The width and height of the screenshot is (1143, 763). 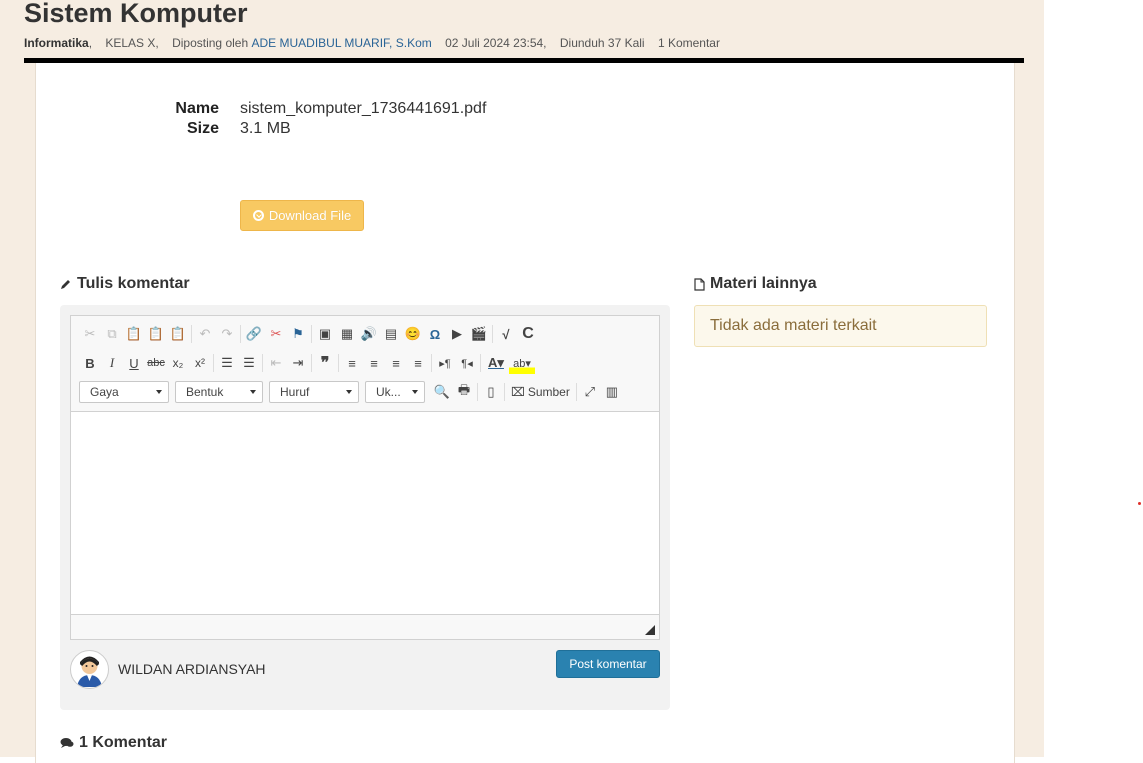 I want to click on file-size-label: Size, so click(x=202, y=128).